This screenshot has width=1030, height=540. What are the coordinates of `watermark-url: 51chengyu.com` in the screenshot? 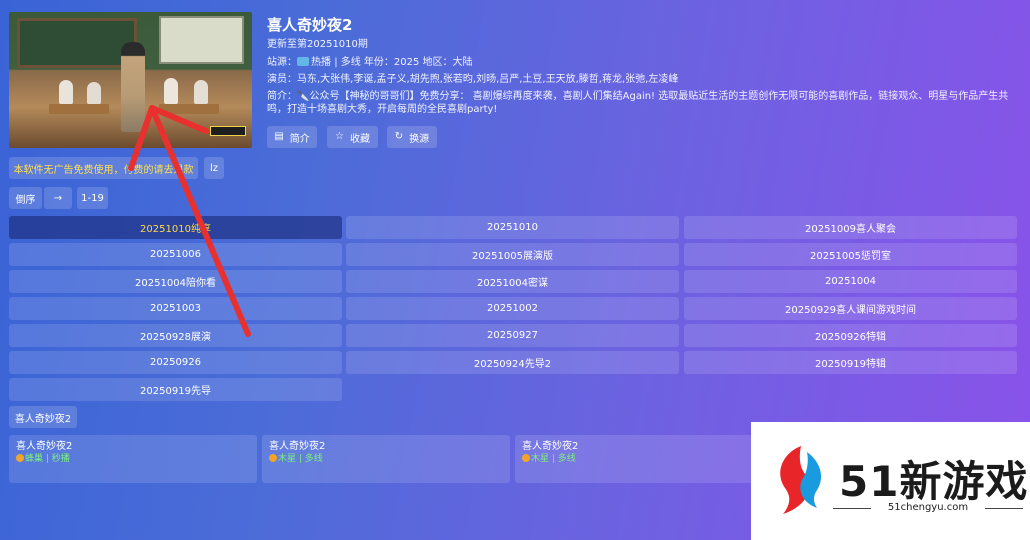 It's located at (928, 507).